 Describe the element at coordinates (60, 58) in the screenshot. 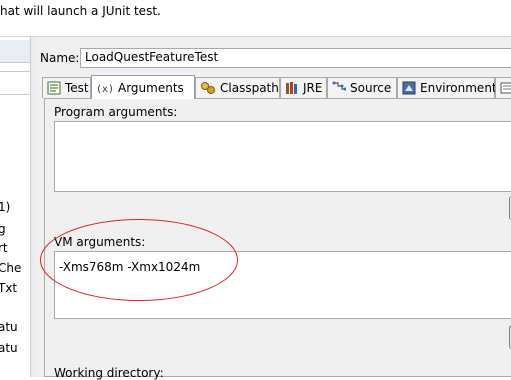

I see `name-label: Name:` at that location.